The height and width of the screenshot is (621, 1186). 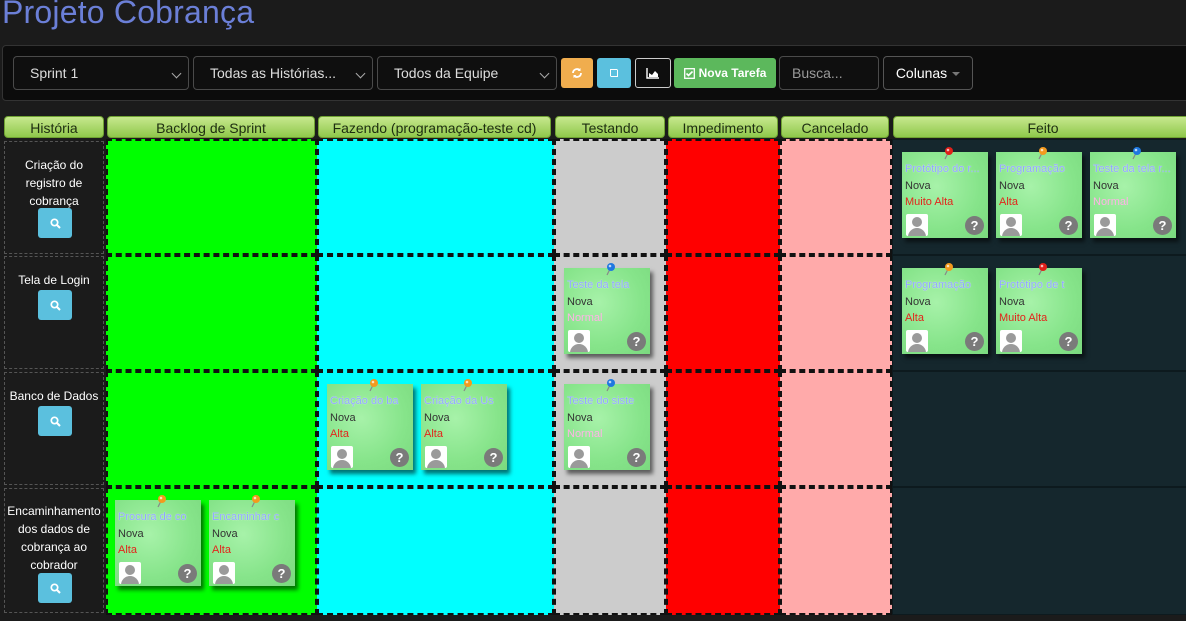 What do you see at coordinates (614, 73) in the screenshot?
I see `book-button` at bounding box center [614, 73].